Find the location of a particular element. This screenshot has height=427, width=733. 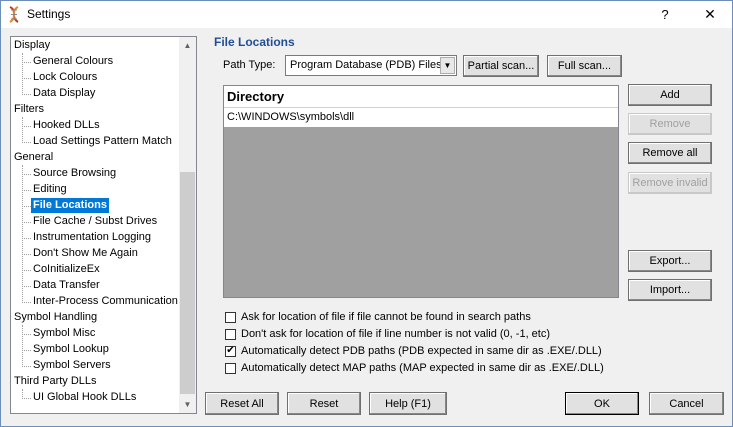

scroll-thumb is located at coordinates (187, 283).